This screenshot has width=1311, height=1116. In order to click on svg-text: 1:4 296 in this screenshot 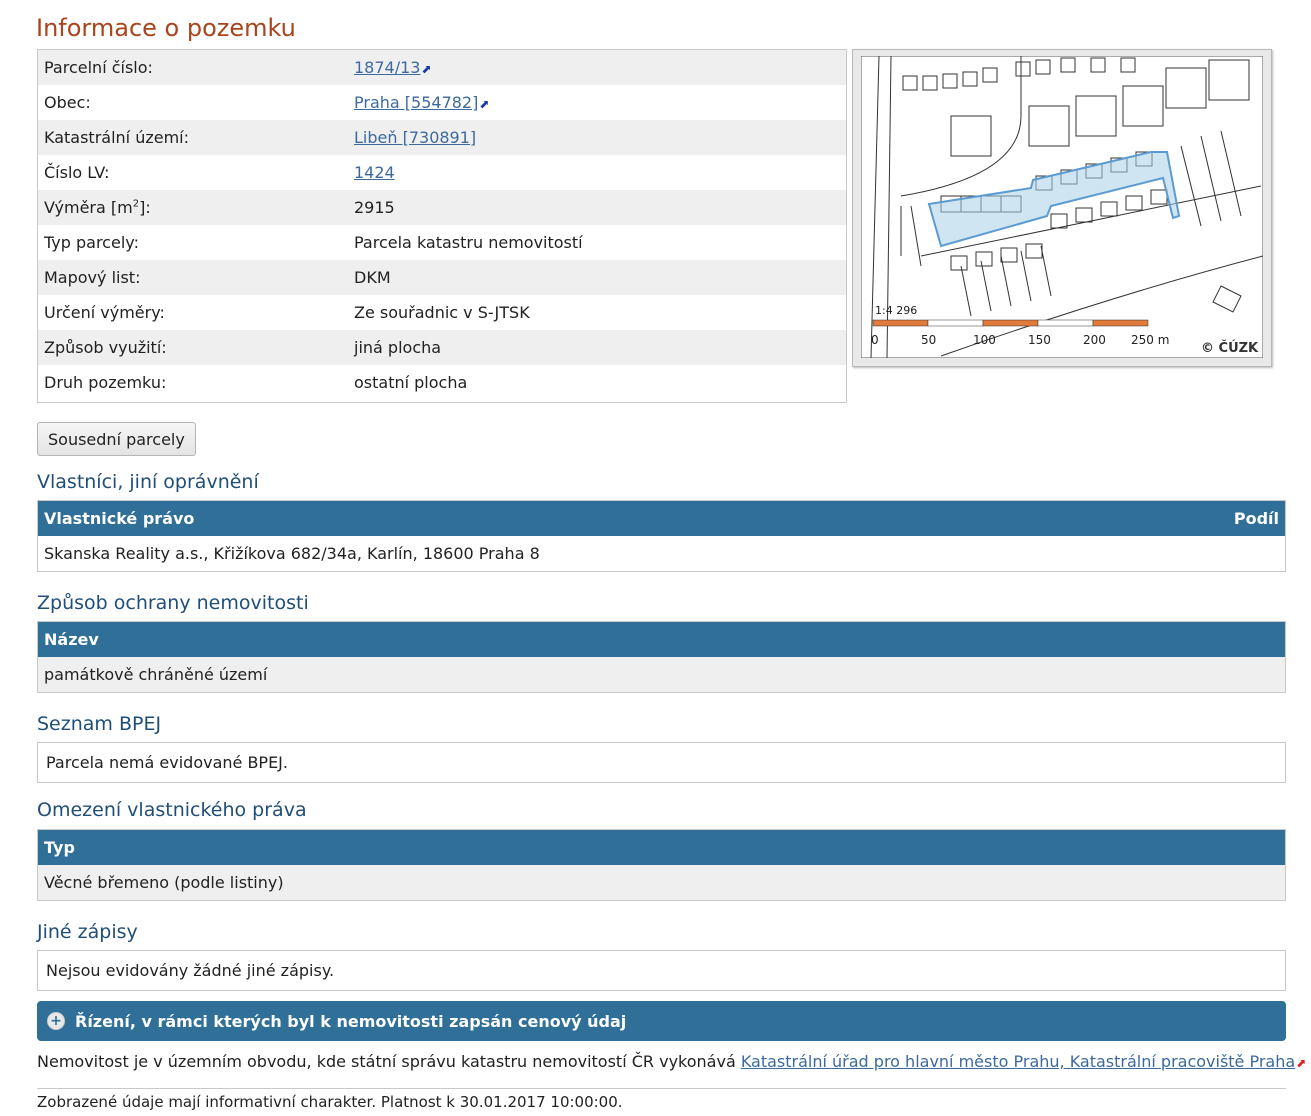, I will do `click(896, 310)`.